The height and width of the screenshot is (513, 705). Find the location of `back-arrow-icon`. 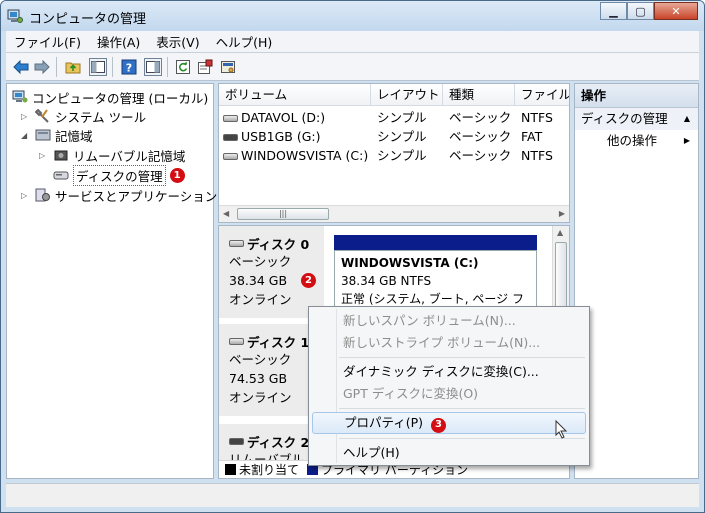

back-arrow-icon is located at coordinates (21, 67).